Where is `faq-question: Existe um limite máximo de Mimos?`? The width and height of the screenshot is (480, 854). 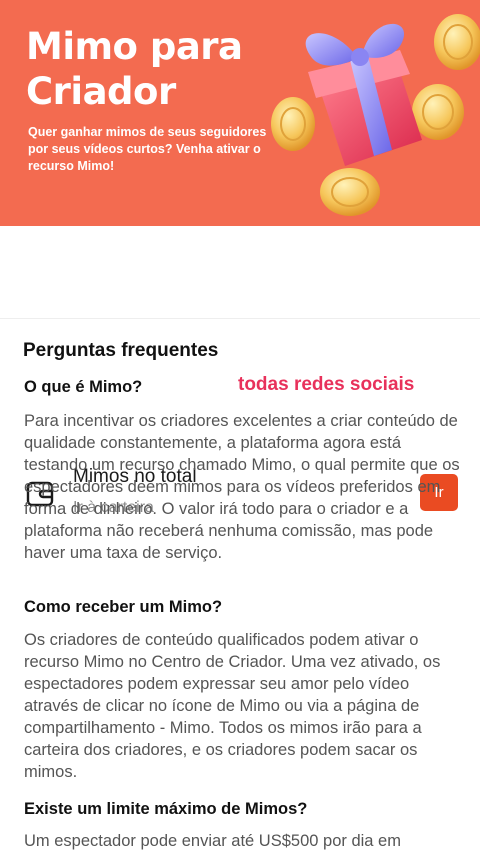
faq-question: Existe um limite máximo de Mimos? is located at coordinates (166, 809).